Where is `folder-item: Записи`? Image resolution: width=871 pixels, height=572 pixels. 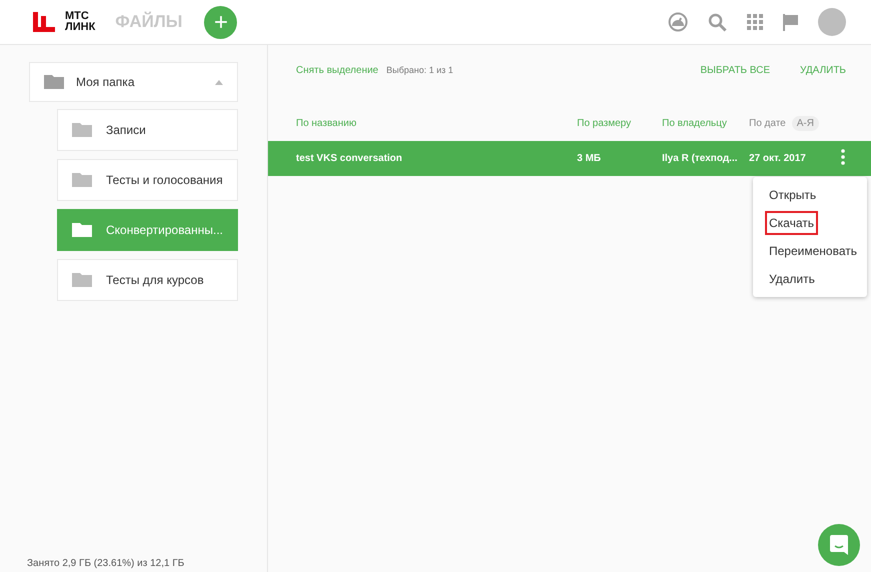
folder-item: Записи is located at coordinates (147, 130).